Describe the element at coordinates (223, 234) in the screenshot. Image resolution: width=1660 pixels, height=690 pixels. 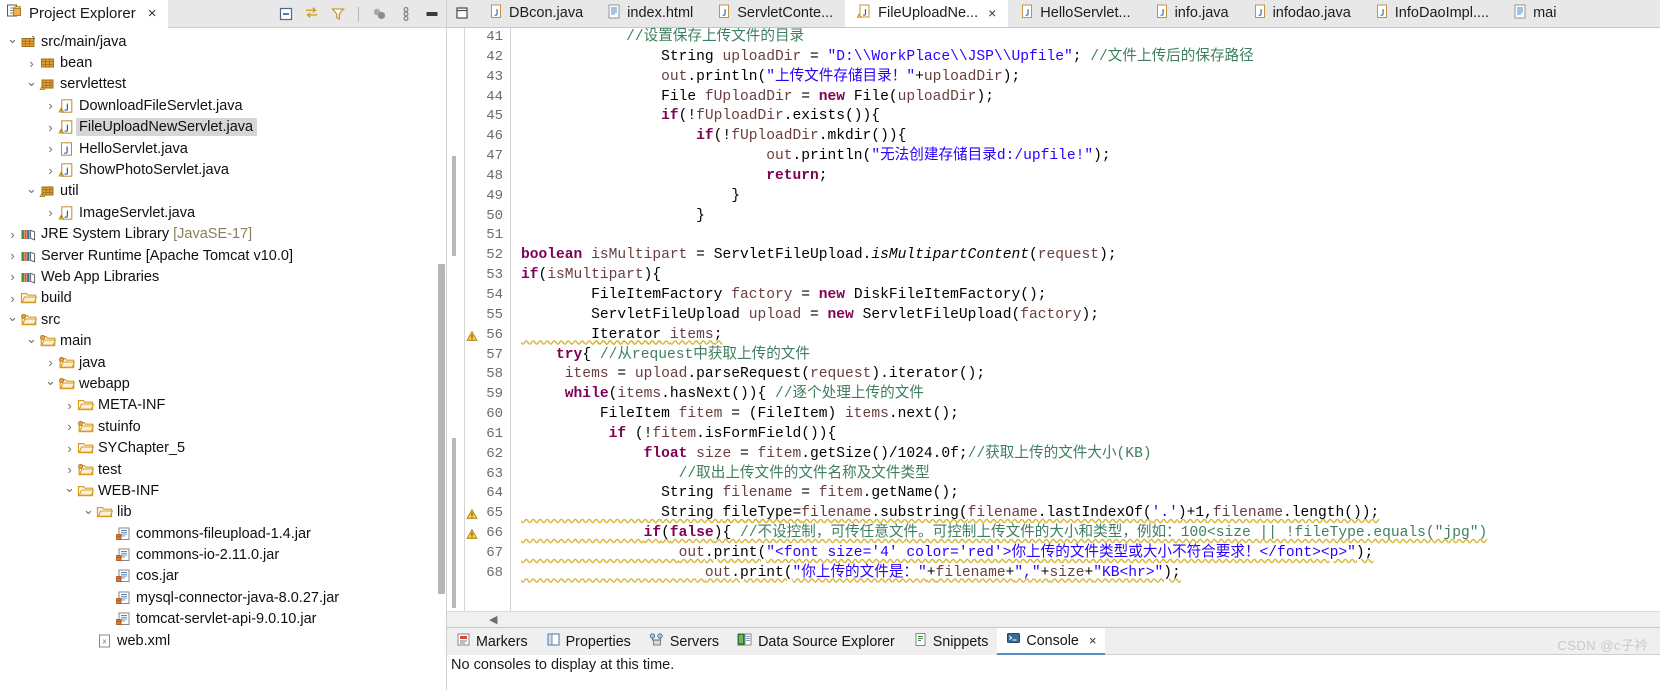
I see `tree-item-jre-system-library: › JRE System Library [JavaSE-17]` at that location.